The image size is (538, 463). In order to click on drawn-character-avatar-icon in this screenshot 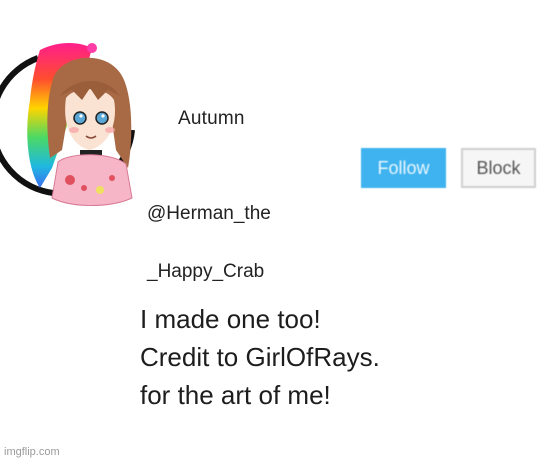, I will do `click(67, 124)`.